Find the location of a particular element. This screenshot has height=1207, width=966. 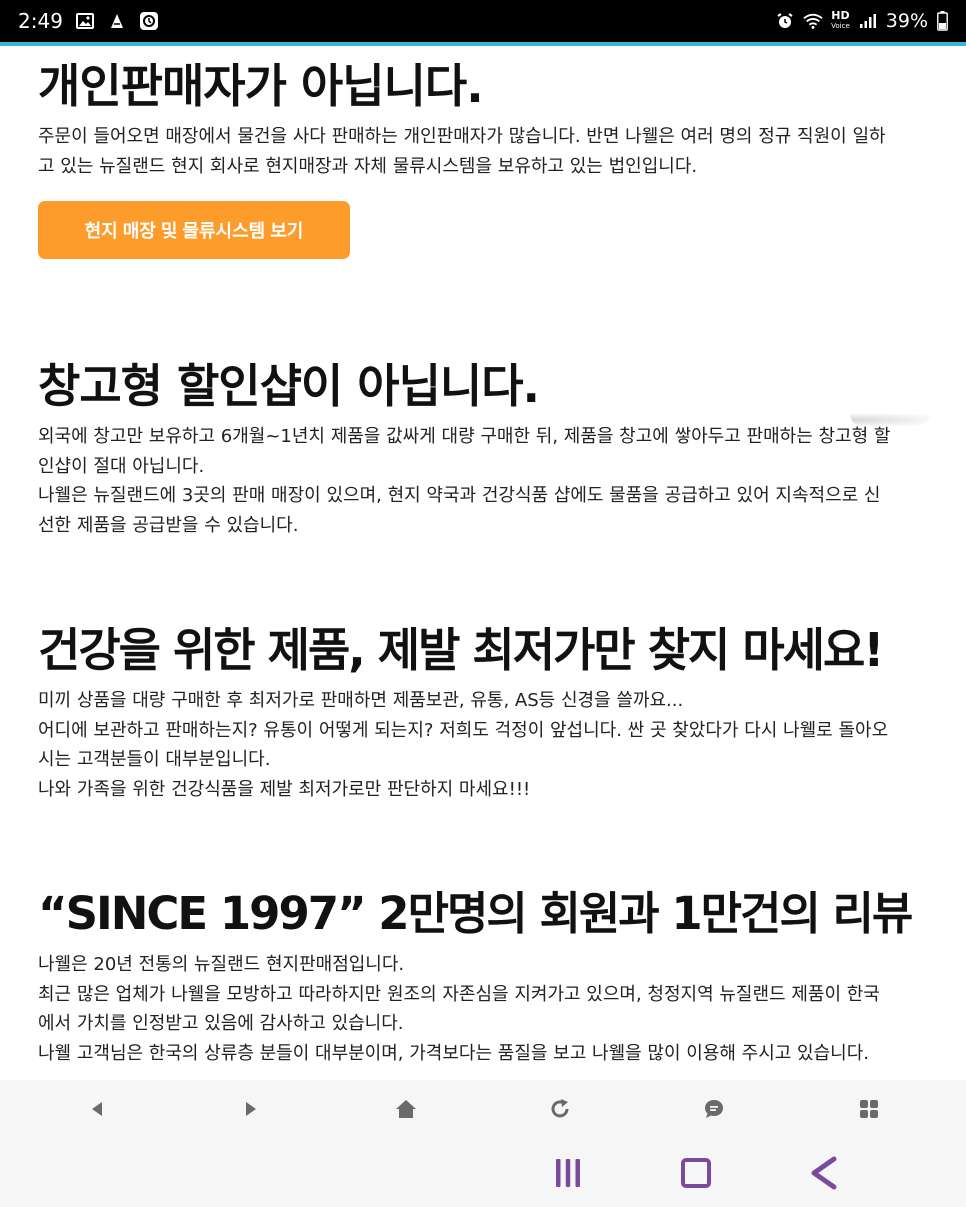

system-navigation-bar is located at coordinates (483, 1172).